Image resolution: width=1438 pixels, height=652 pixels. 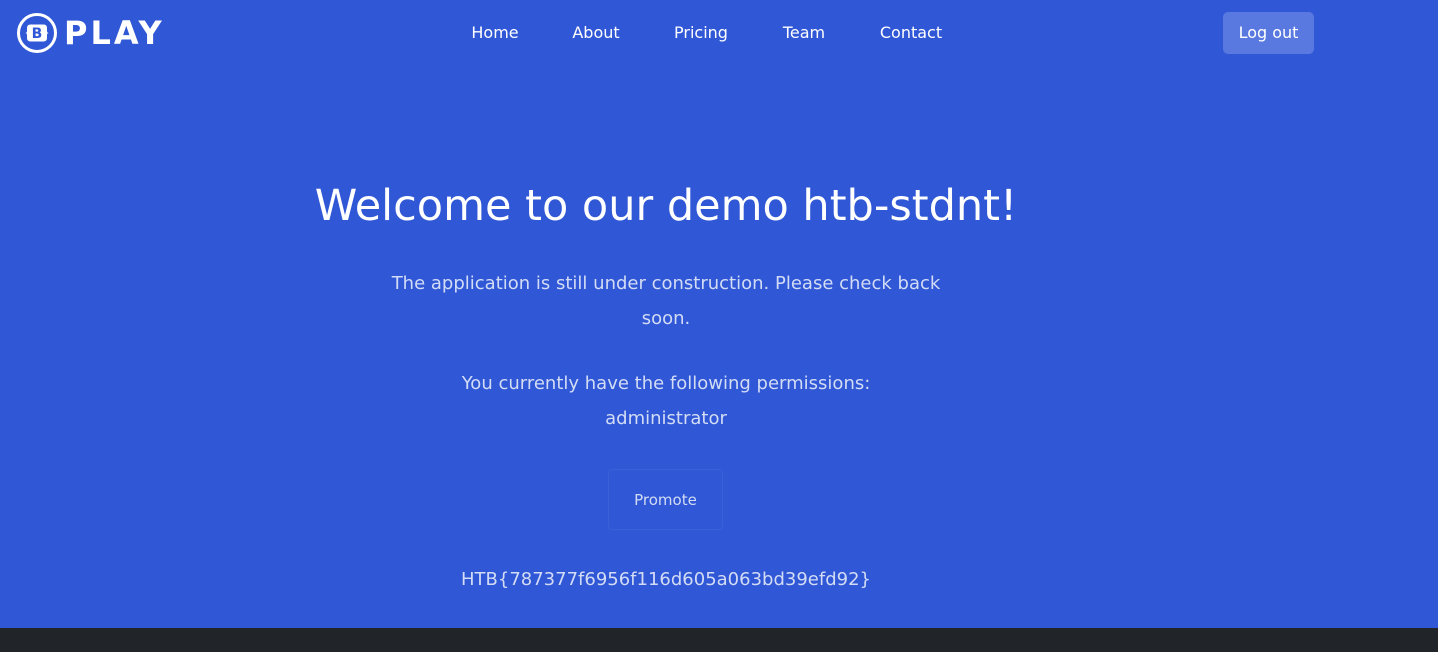 I want to click on footer, so click(x=719, y=640).